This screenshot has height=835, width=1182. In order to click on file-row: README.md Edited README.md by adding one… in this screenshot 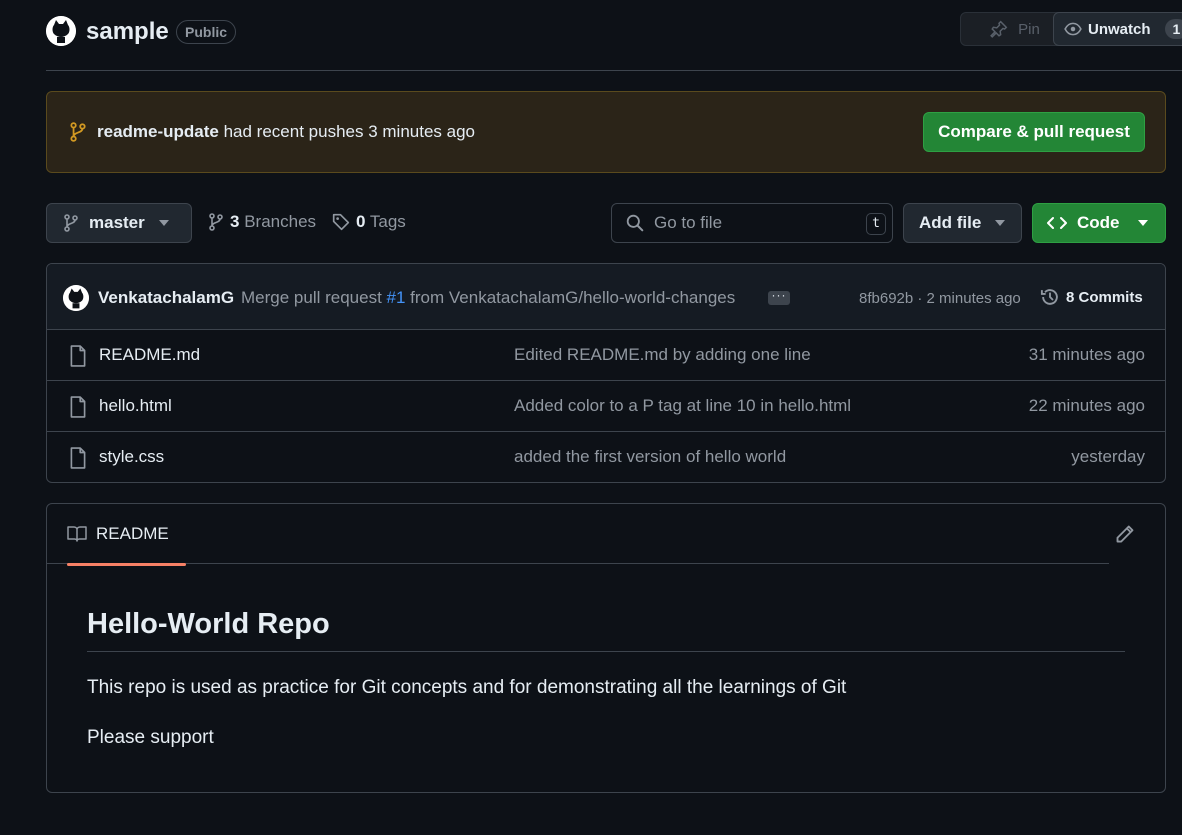, I will do `click(606, 355)`.